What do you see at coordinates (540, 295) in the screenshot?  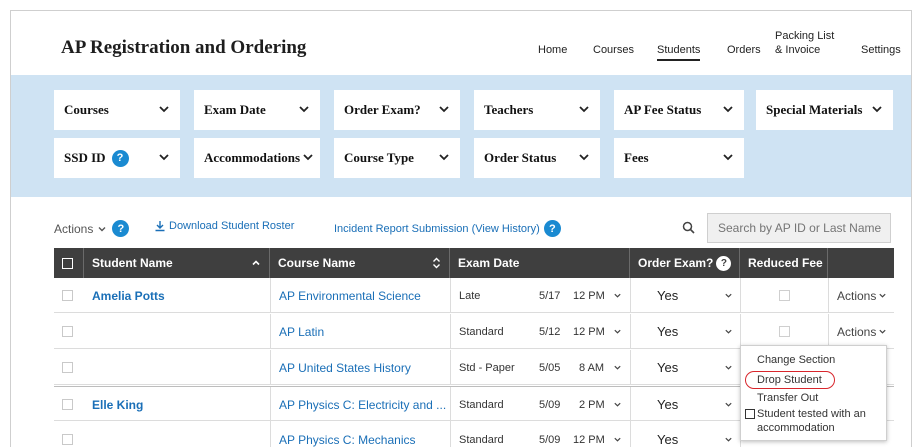 I see `exam-date-select: Late 5/17 12 PM` at bounding box center [540, 295].